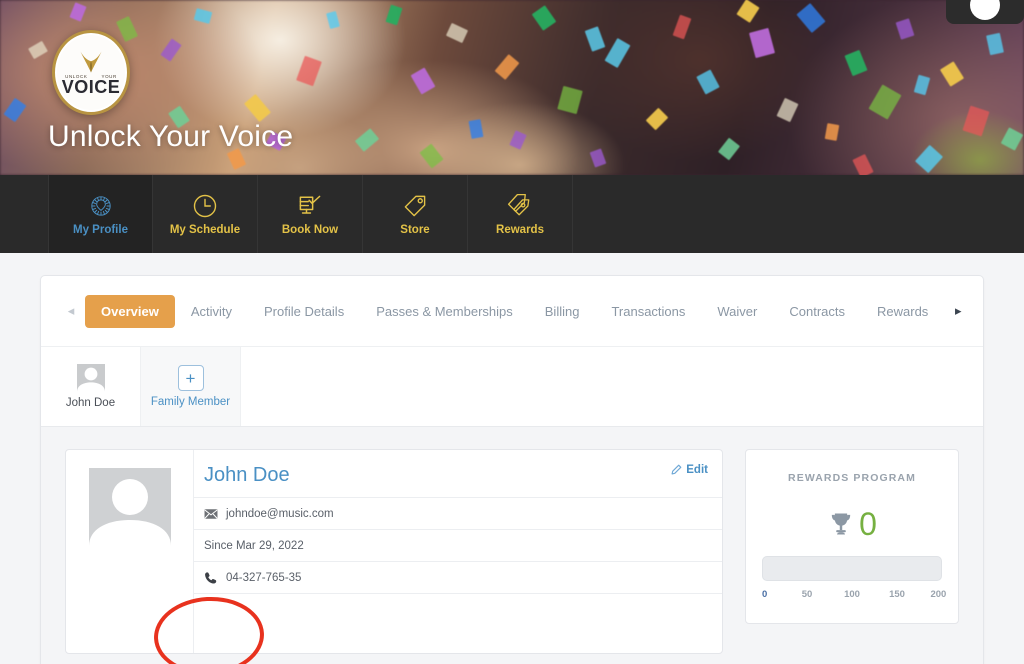 The height and width of the screenshot is (664, 1024). What do you see at coordinates (852, 568) in the screenshot?
I see `rewards-progress-track` at bounding box center [852, 568].